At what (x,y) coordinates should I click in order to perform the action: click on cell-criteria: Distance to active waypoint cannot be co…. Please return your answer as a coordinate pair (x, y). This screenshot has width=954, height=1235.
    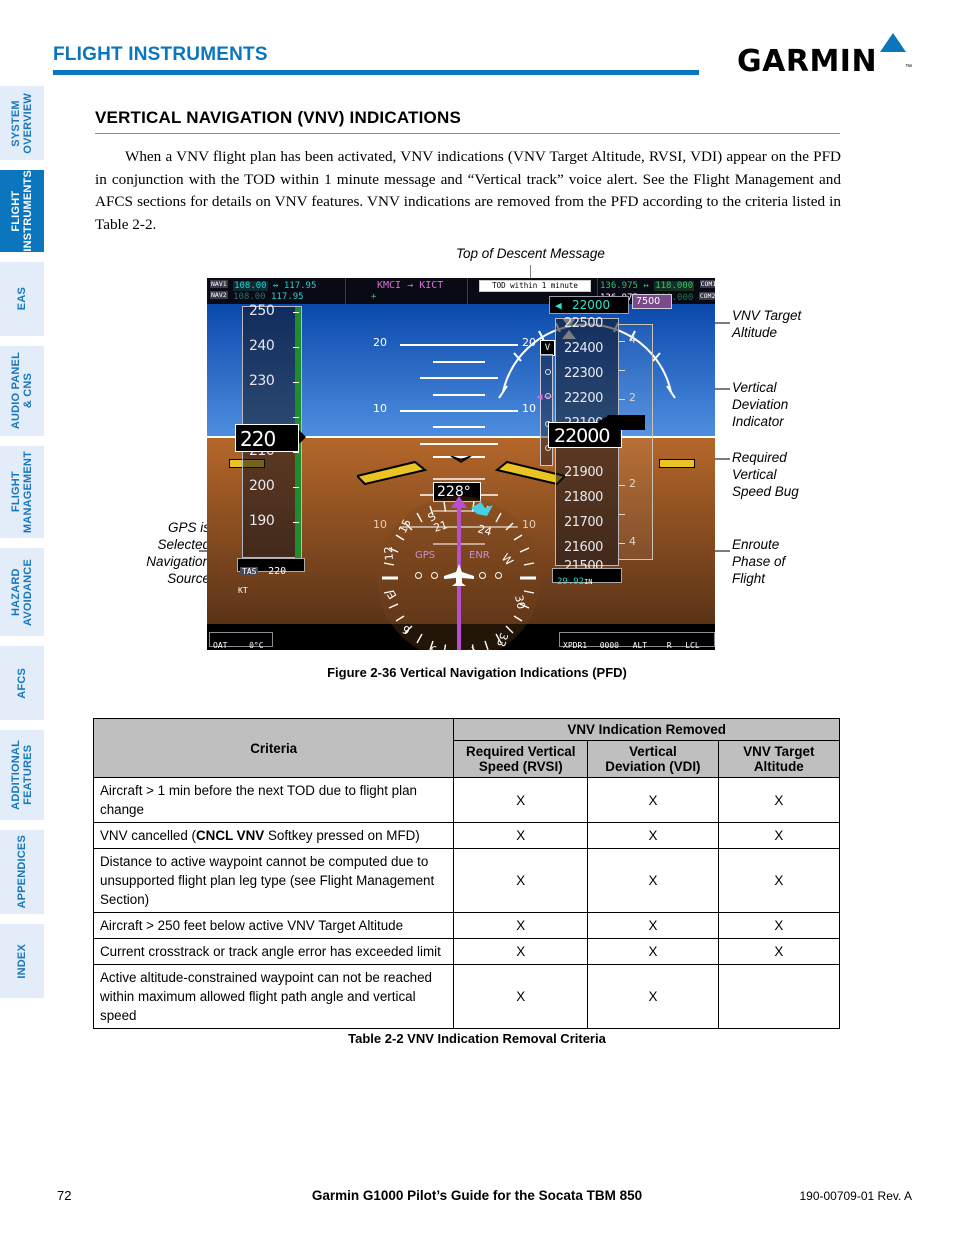
    Looking at the image, I should click on (273, 880).